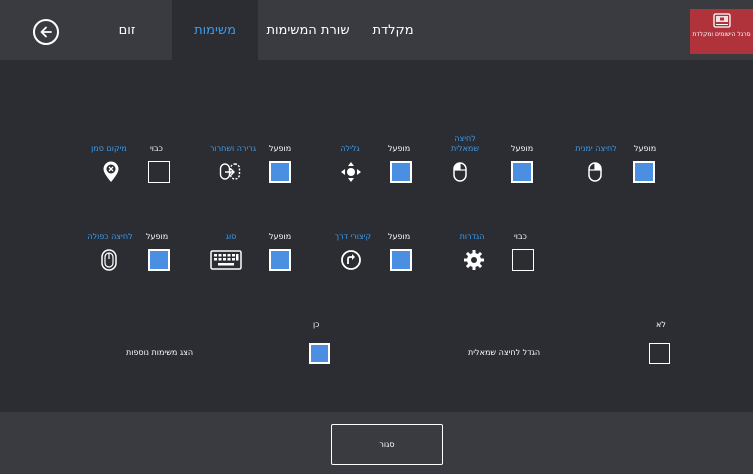  Describe the element at coordinates (280, 260) in the screenshot. I see `type-checkbox` at that location.